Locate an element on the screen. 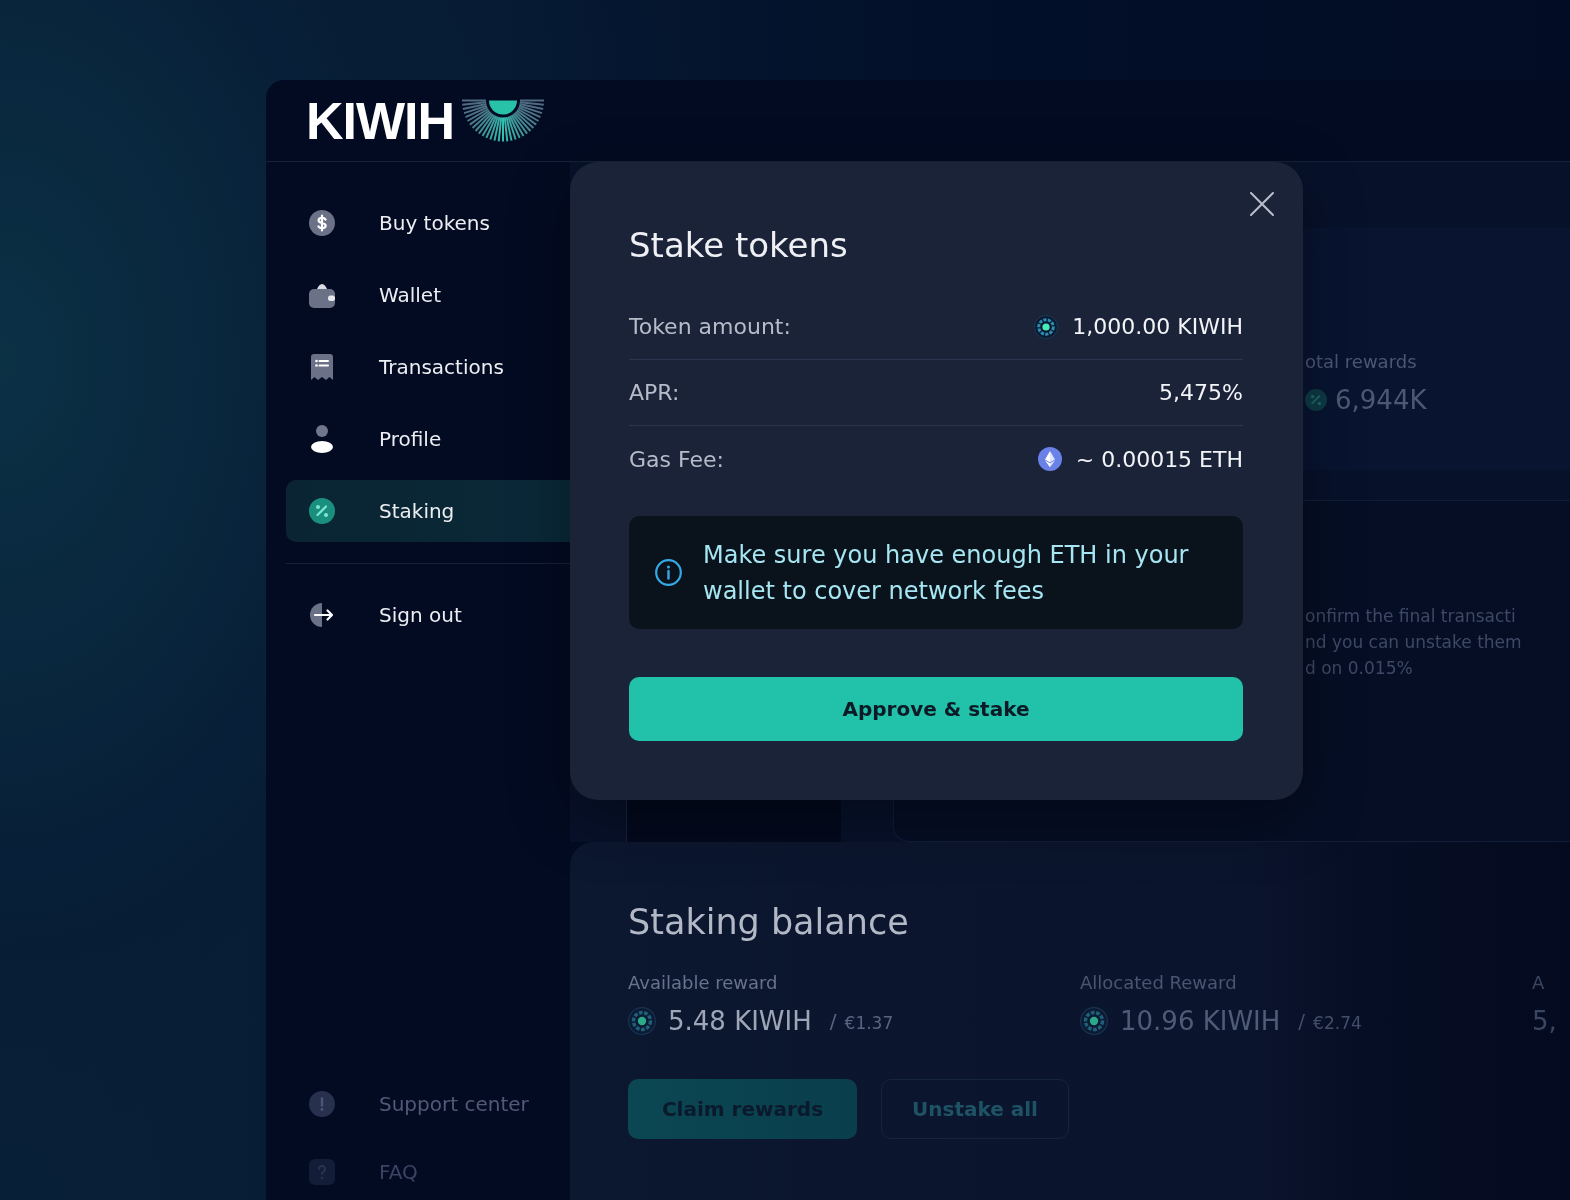 This screenshot has width=1570, height=1200. fiat-amount: €1.37 is located at coordinates (869, 1023).